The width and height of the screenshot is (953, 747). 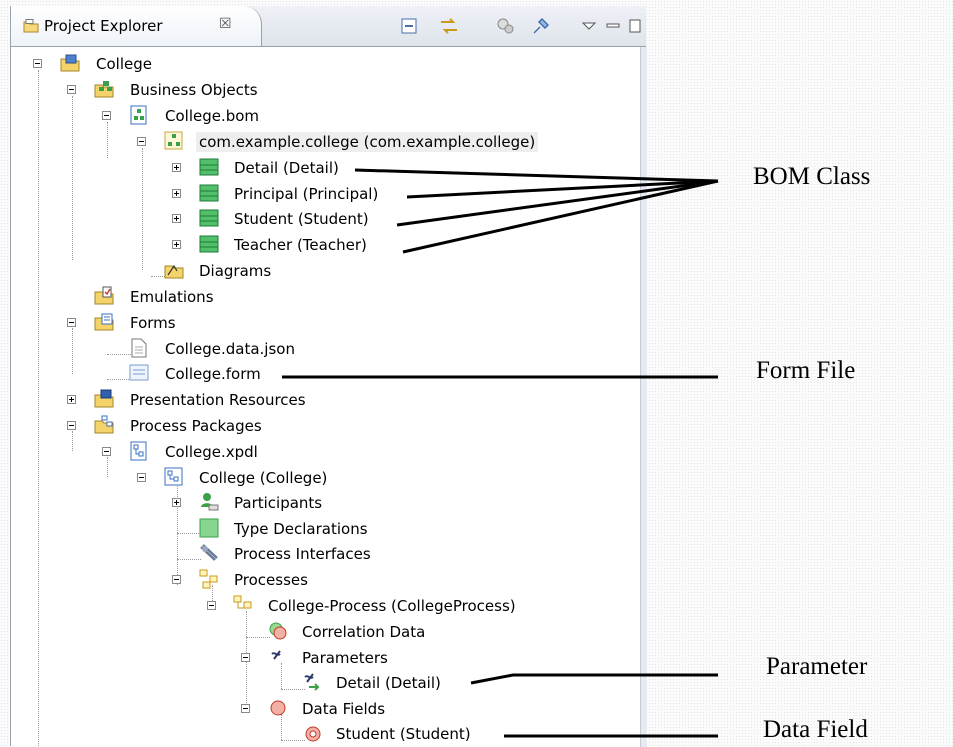 I want to click on correlation-data-icon, so click(x=278, y=631).